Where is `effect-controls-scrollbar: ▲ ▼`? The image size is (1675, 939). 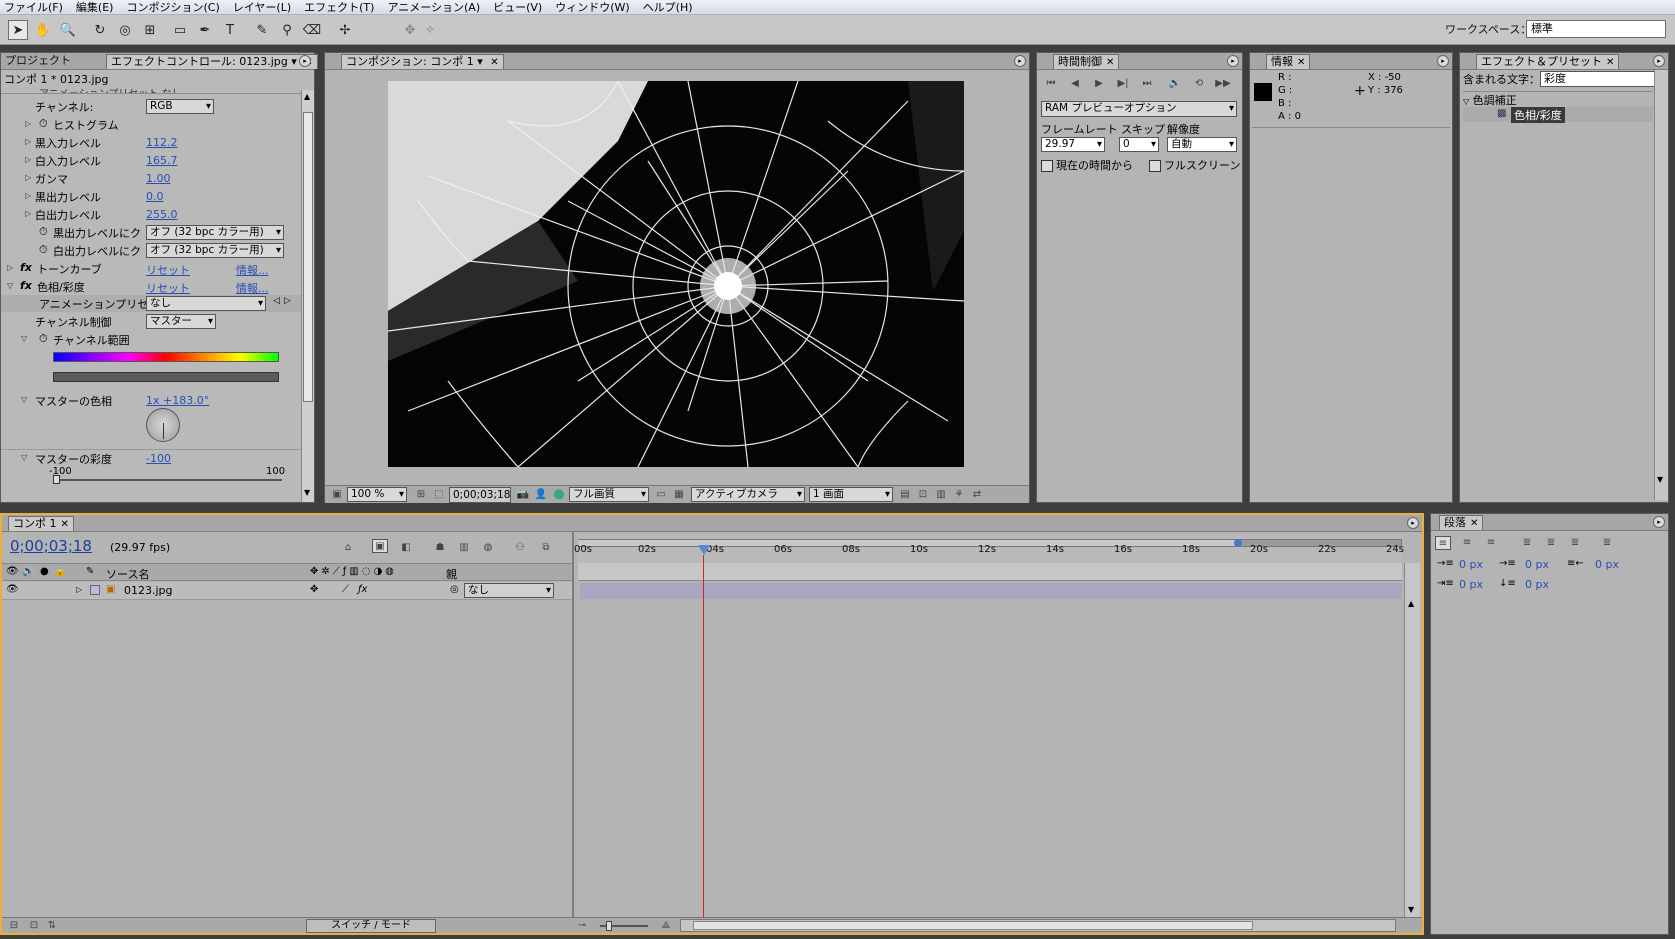 effect-controls-scrollbar: ▲ ▼ is located at coordinates (307, 296).